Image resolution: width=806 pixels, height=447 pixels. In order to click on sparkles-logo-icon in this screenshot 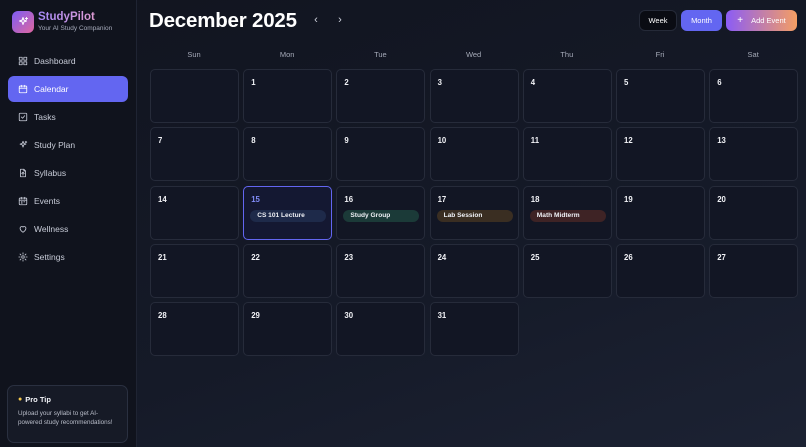, I will do `click(23, 22)`.